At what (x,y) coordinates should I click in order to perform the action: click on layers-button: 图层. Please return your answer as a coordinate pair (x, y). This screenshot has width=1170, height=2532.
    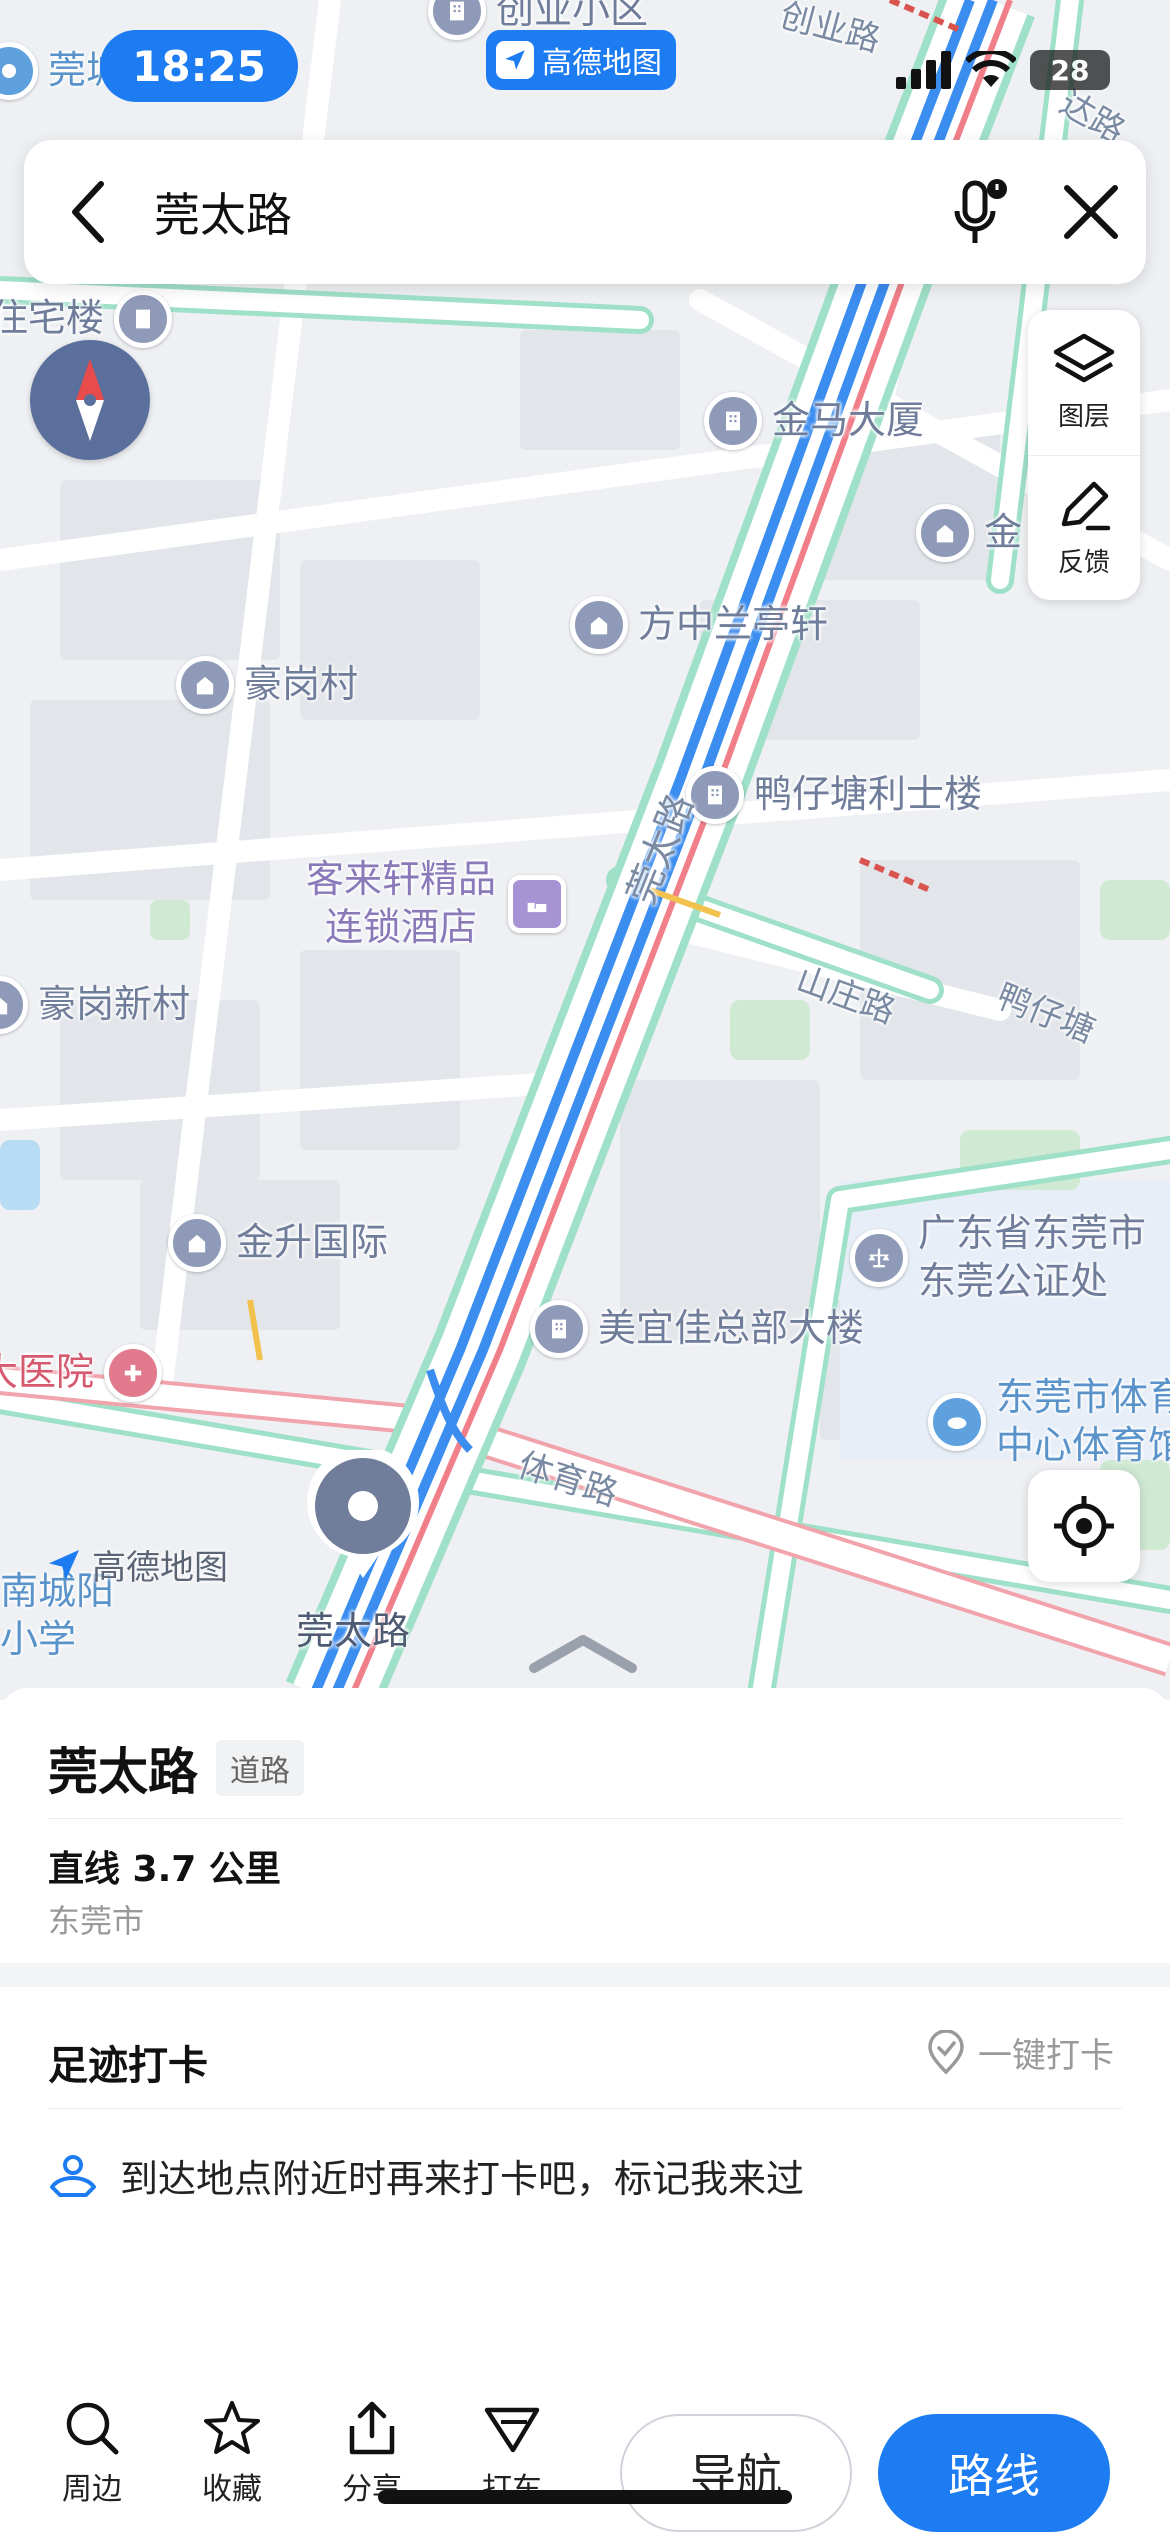
    Looking at the image, I should click on (1084, 382).